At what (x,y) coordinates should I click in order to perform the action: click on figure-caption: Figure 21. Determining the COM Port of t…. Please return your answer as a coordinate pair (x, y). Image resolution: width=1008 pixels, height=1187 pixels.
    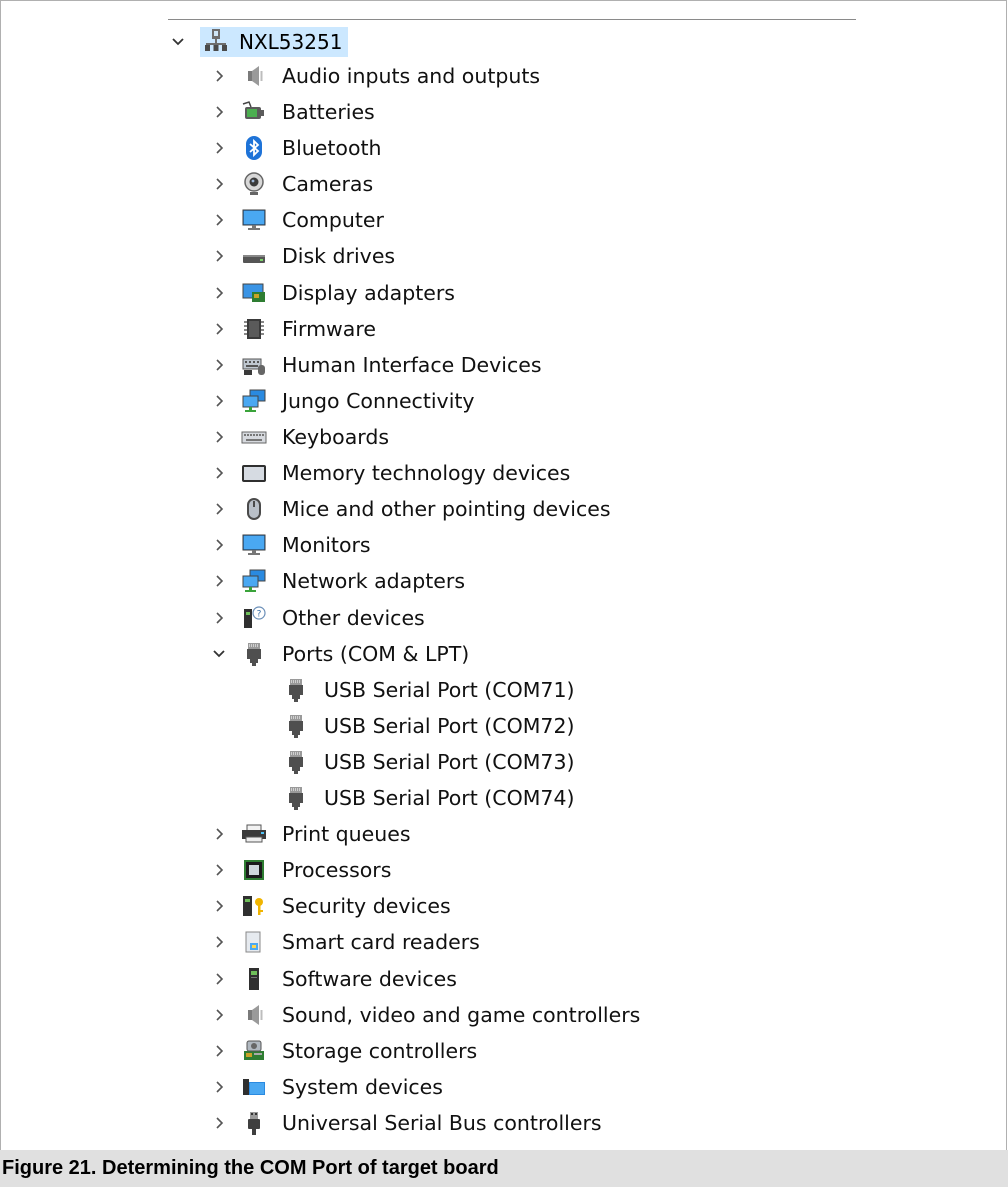
    Looking at the image, I should click on (504, 1168).